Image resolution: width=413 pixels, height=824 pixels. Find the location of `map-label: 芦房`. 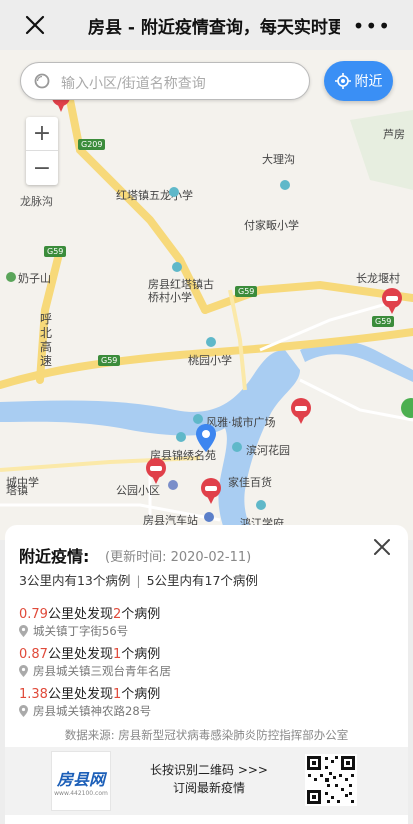

map-label: 芦房 is located at coordinates (394, 134).